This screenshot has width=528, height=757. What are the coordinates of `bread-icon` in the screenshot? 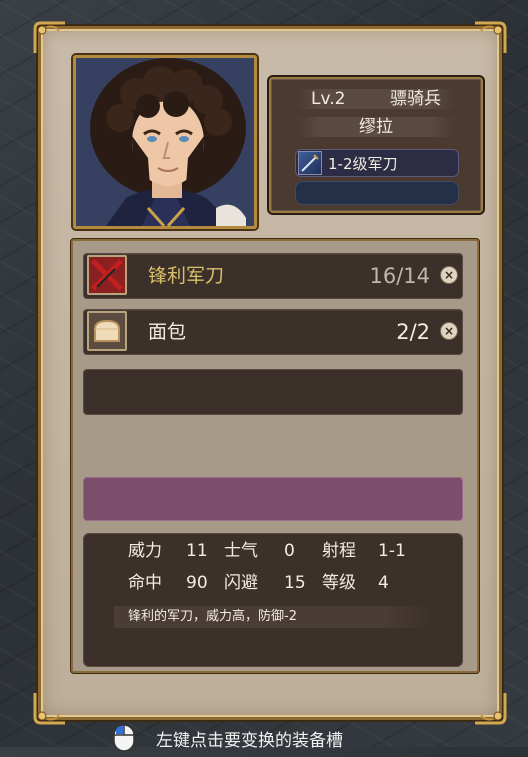 It's located at (107, 331).